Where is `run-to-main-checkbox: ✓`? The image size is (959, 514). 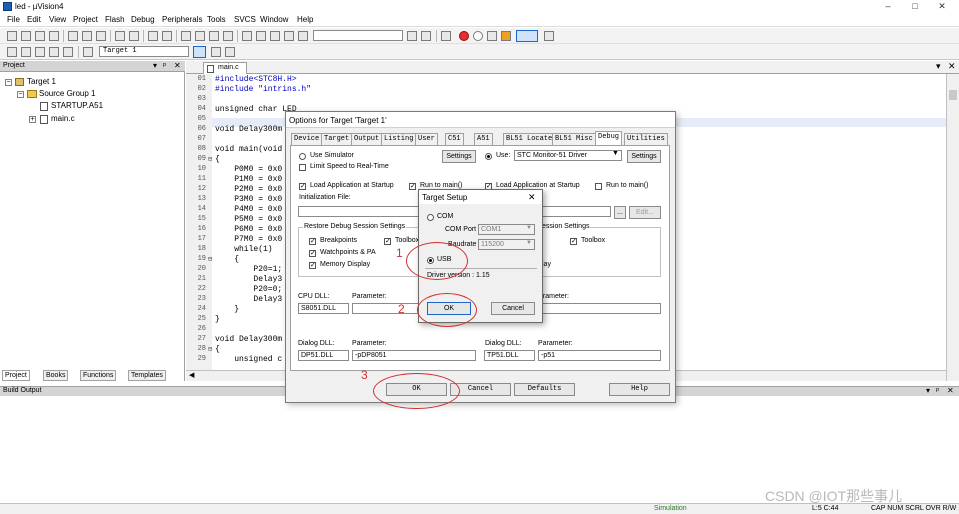
run-to-main-checkbox: ✓ is located at coordinates (412, 186).